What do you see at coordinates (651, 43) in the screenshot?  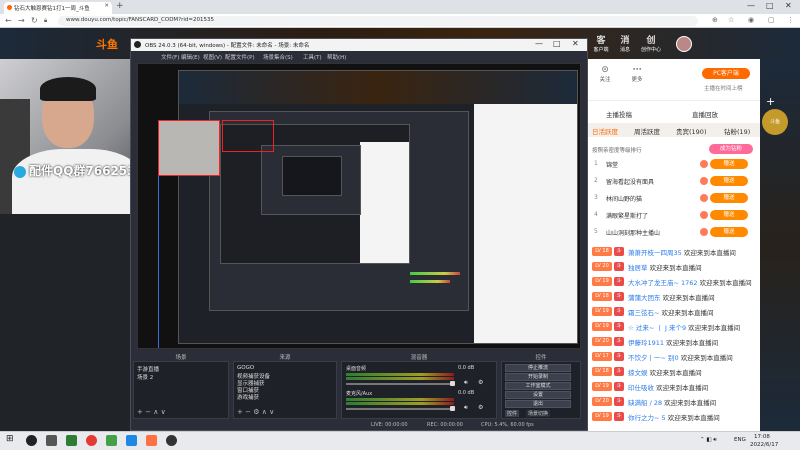 I see `creator-center-link: 创 创作中心` at bounding box center [651, 43].